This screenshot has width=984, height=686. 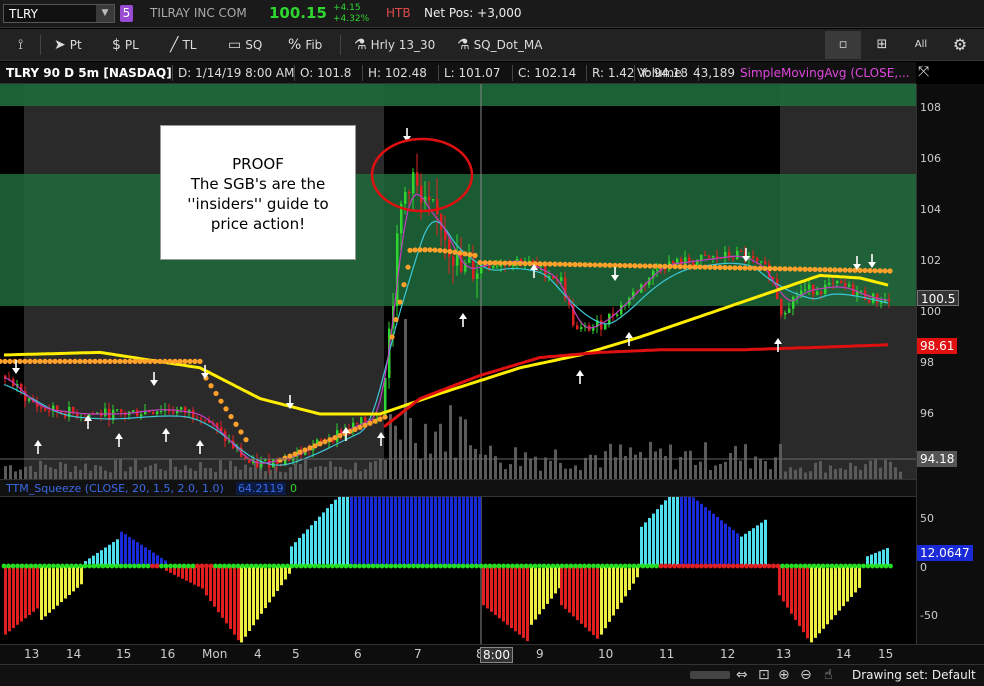 I want to click on all-button: All, so click(x=921, y=45).